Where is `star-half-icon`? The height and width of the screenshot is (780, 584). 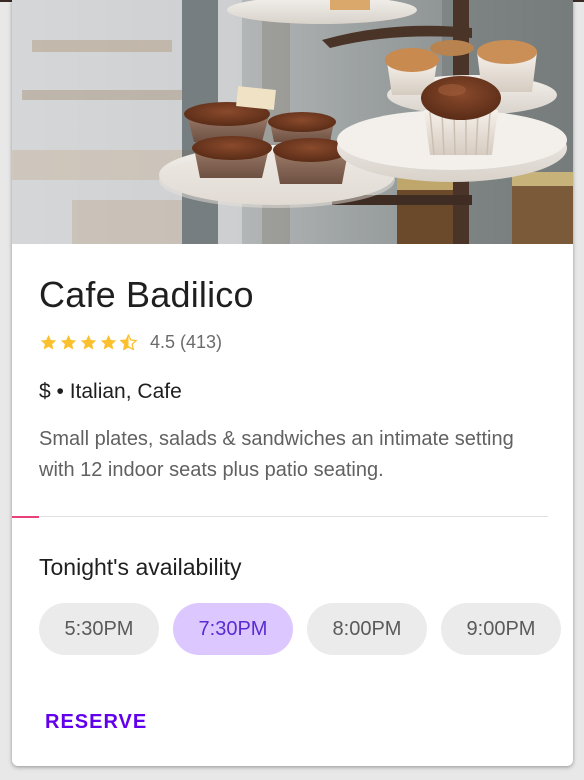 star-half-icon is located at coordinates (128, 341).